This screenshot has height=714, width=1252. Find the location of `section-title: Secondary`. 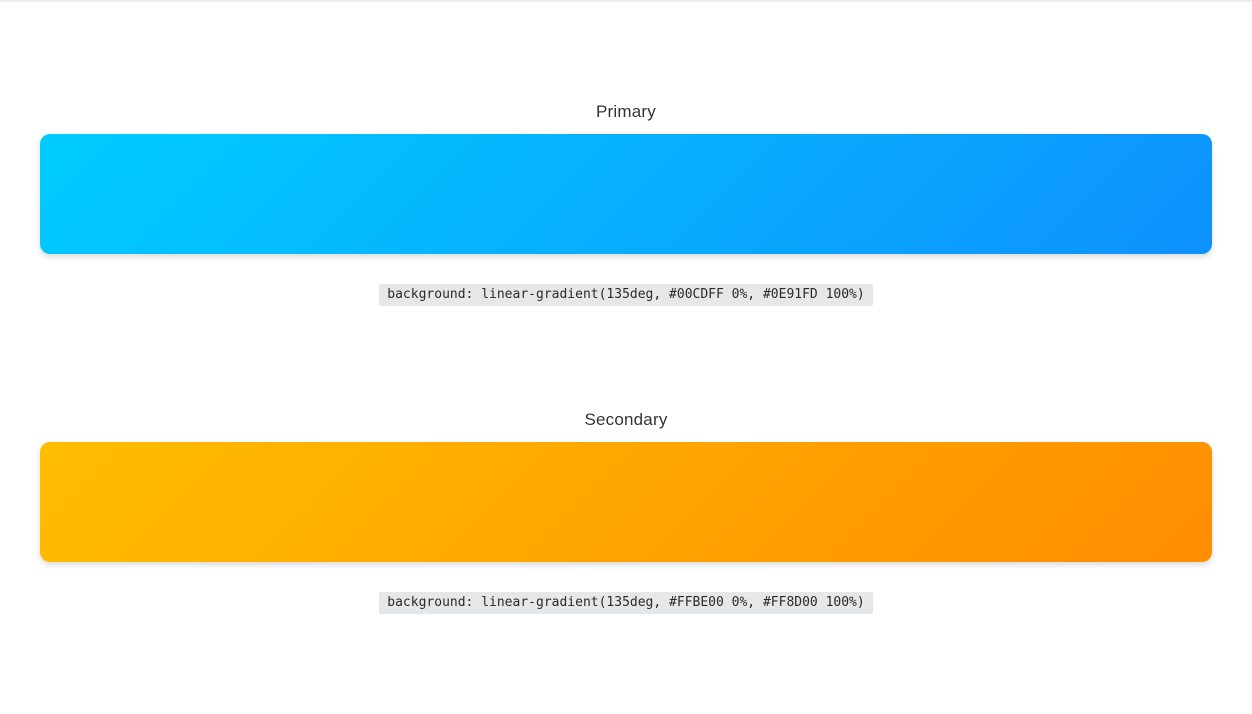

section-title: Secondary is located at coordinates (626, 419).